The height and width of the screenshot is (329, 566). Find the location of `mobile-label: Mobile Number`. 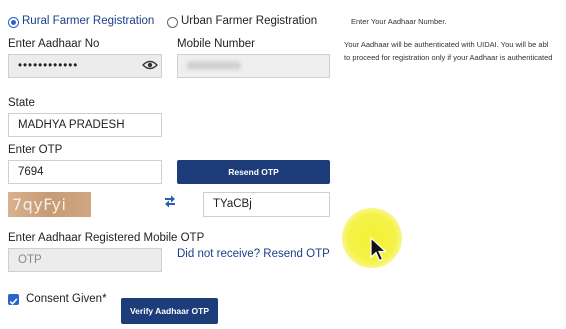

mobile-label: Mobile Number is located at coordinates (216, 44).